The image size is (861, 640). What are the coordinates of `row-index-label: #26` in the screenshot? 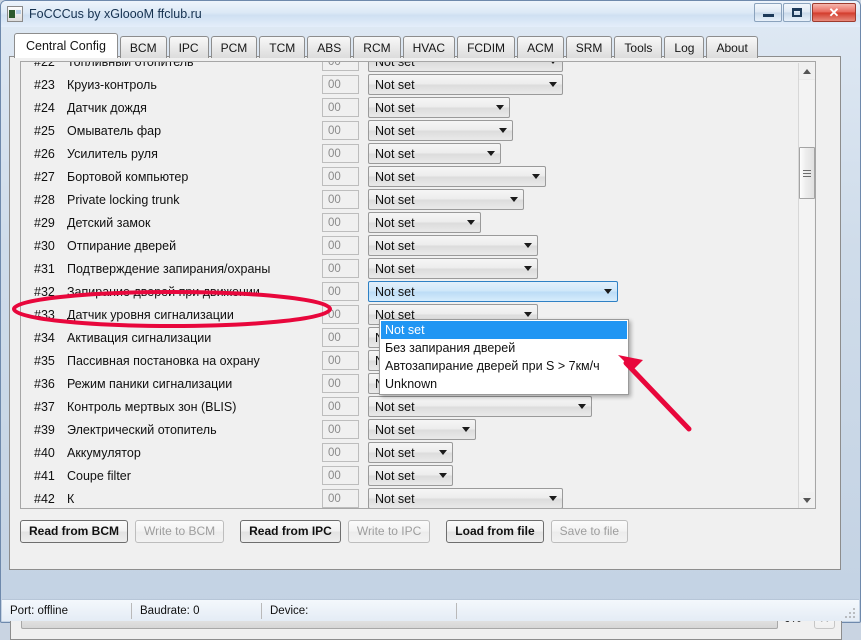 It's located at (44, 153).